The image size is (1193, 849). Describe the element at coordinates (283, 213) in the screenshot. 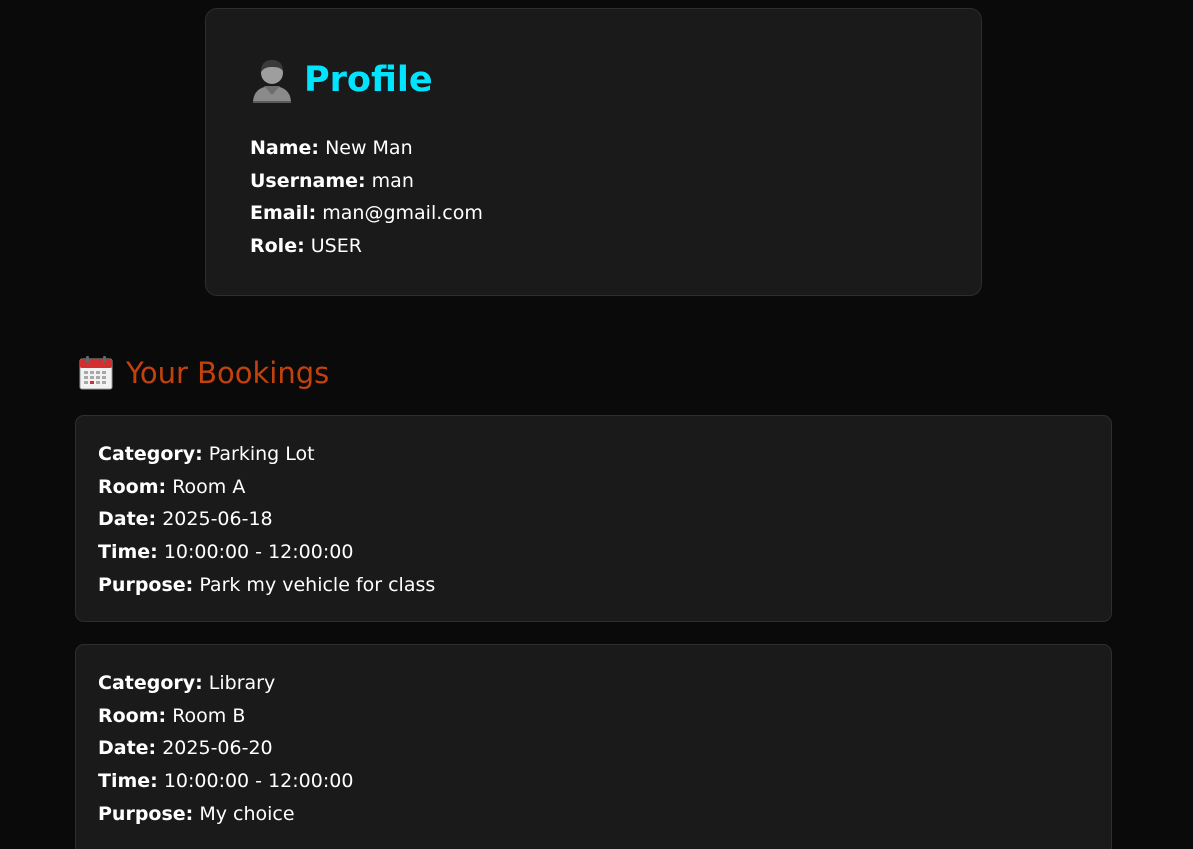

I see `profile-email-label: Email:` at that location.